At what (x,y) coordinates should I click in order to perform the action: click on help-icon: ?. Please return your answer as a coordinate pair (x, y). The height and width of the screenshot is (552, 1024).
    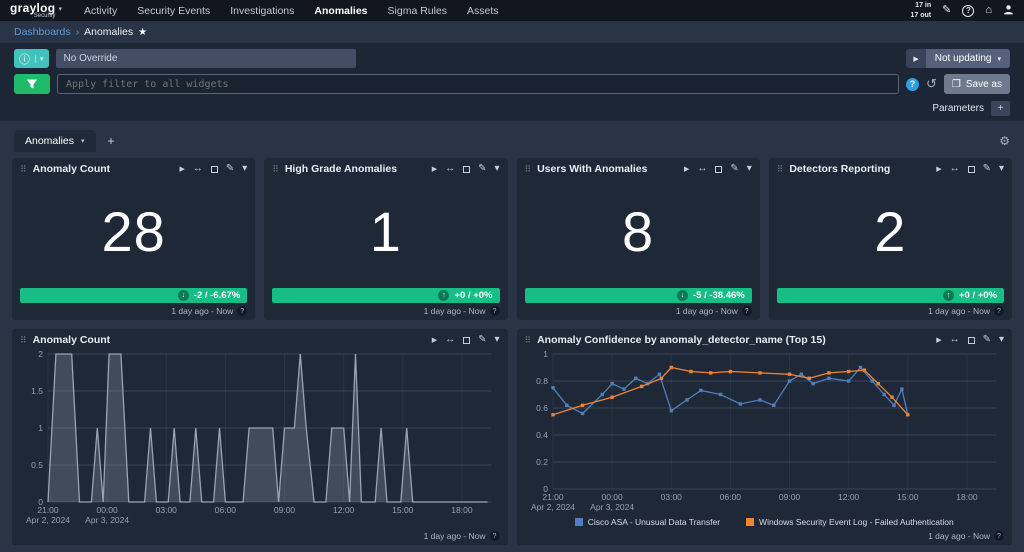
    Looking at the image, I should click on (968, 10).